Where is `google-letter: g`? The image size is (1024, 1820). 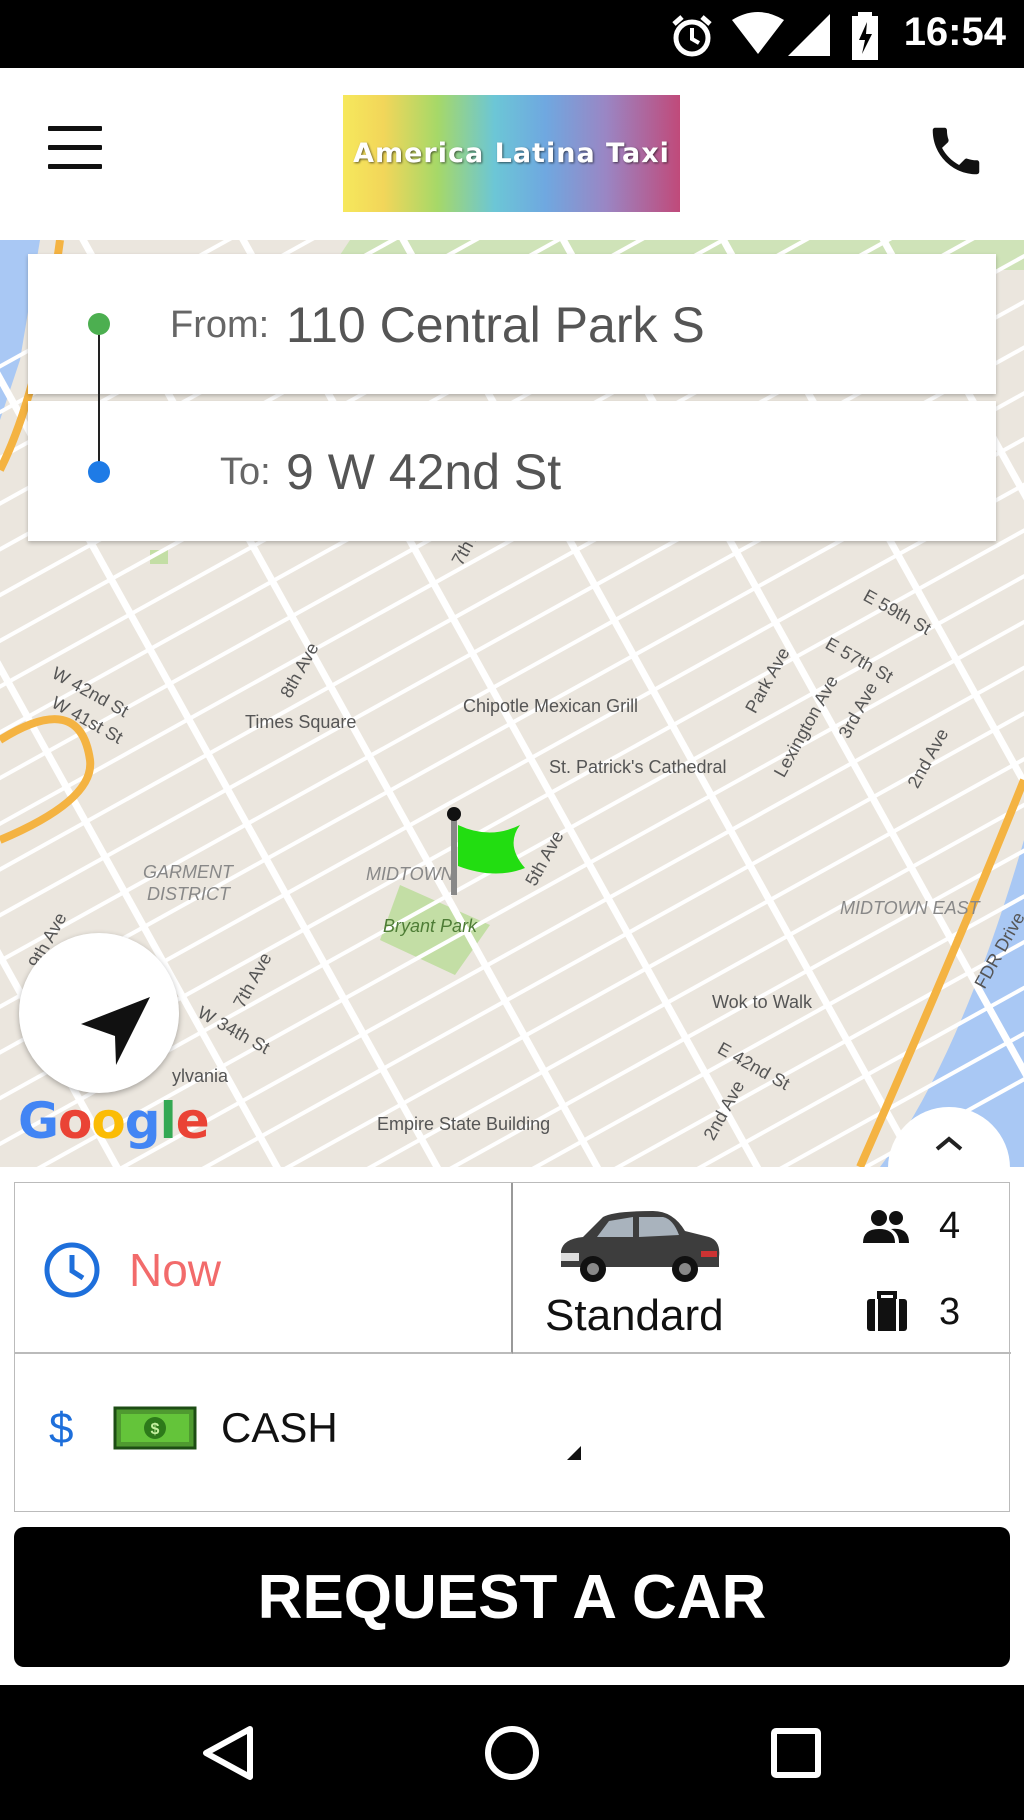 google-letter: g is located at coordinates (142, 1121).